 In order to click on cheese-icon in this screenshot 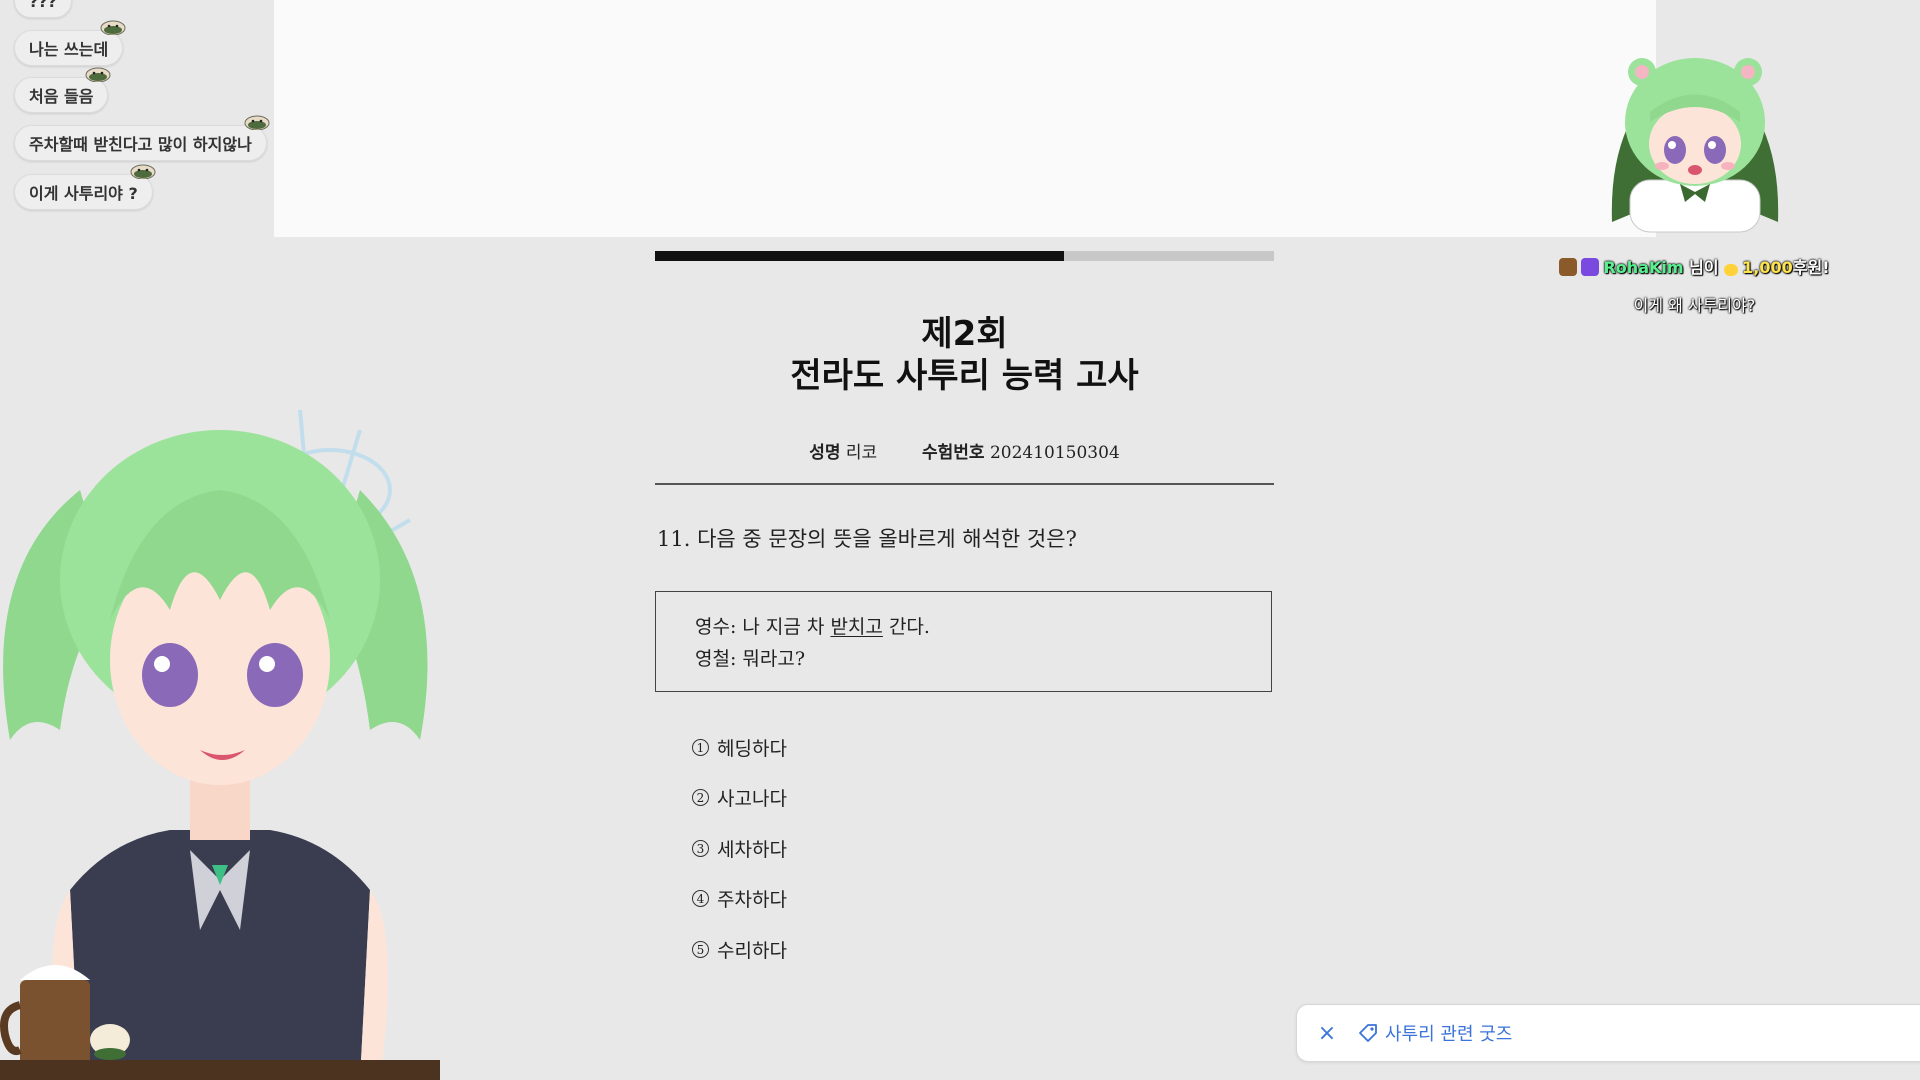, I will do `click(1731, 270)`.